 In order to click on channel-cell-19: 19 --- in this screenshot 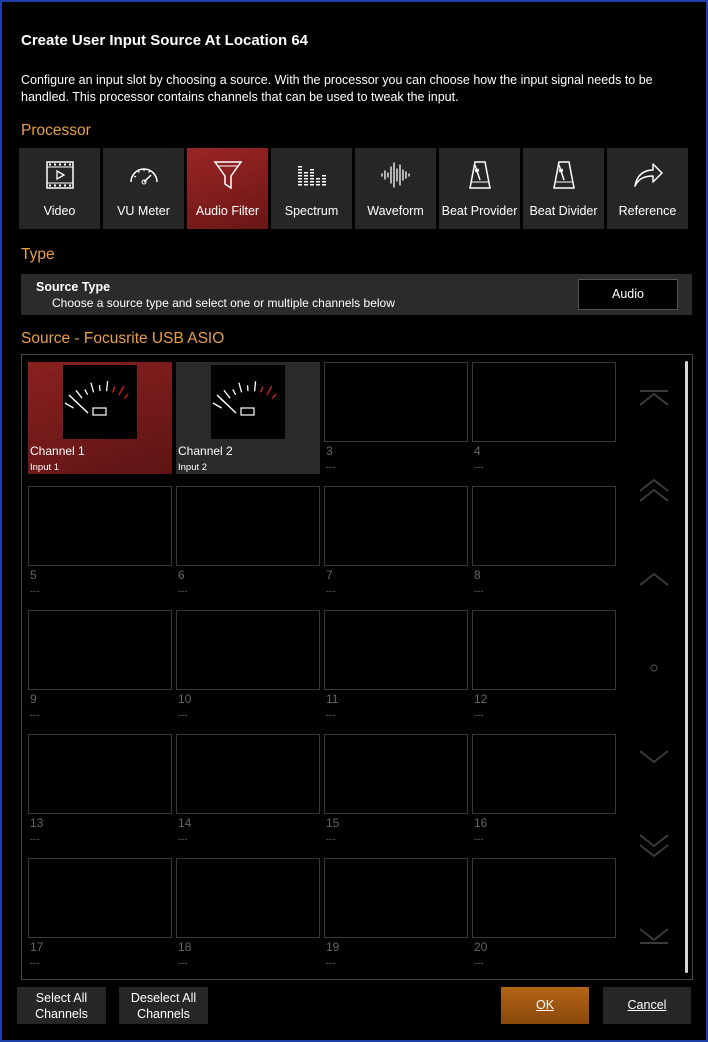, I will do `click(396, 914)`.